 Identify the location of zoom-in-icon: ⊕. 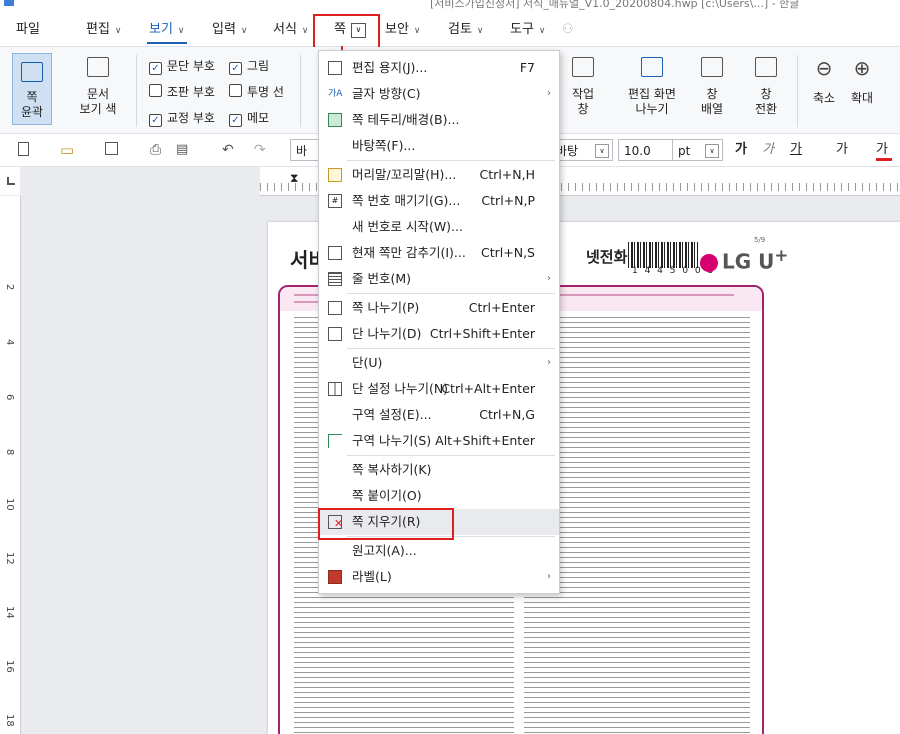
(862, 68).